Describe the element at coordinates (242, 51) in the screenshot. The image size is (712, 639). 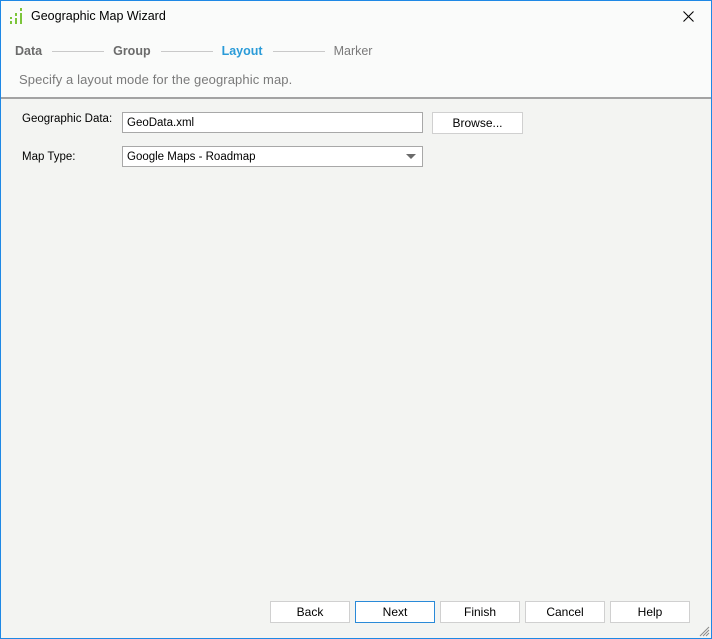
I see `step-layout: Layout` at that location.